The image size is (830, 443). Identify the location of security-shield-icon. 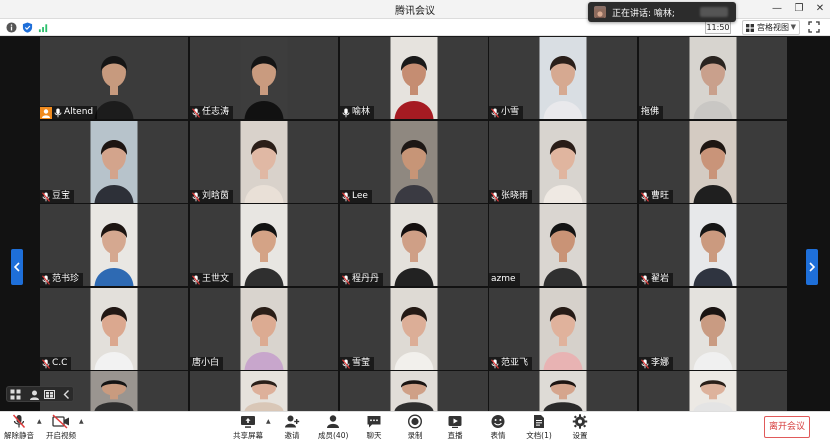
(27, 27).